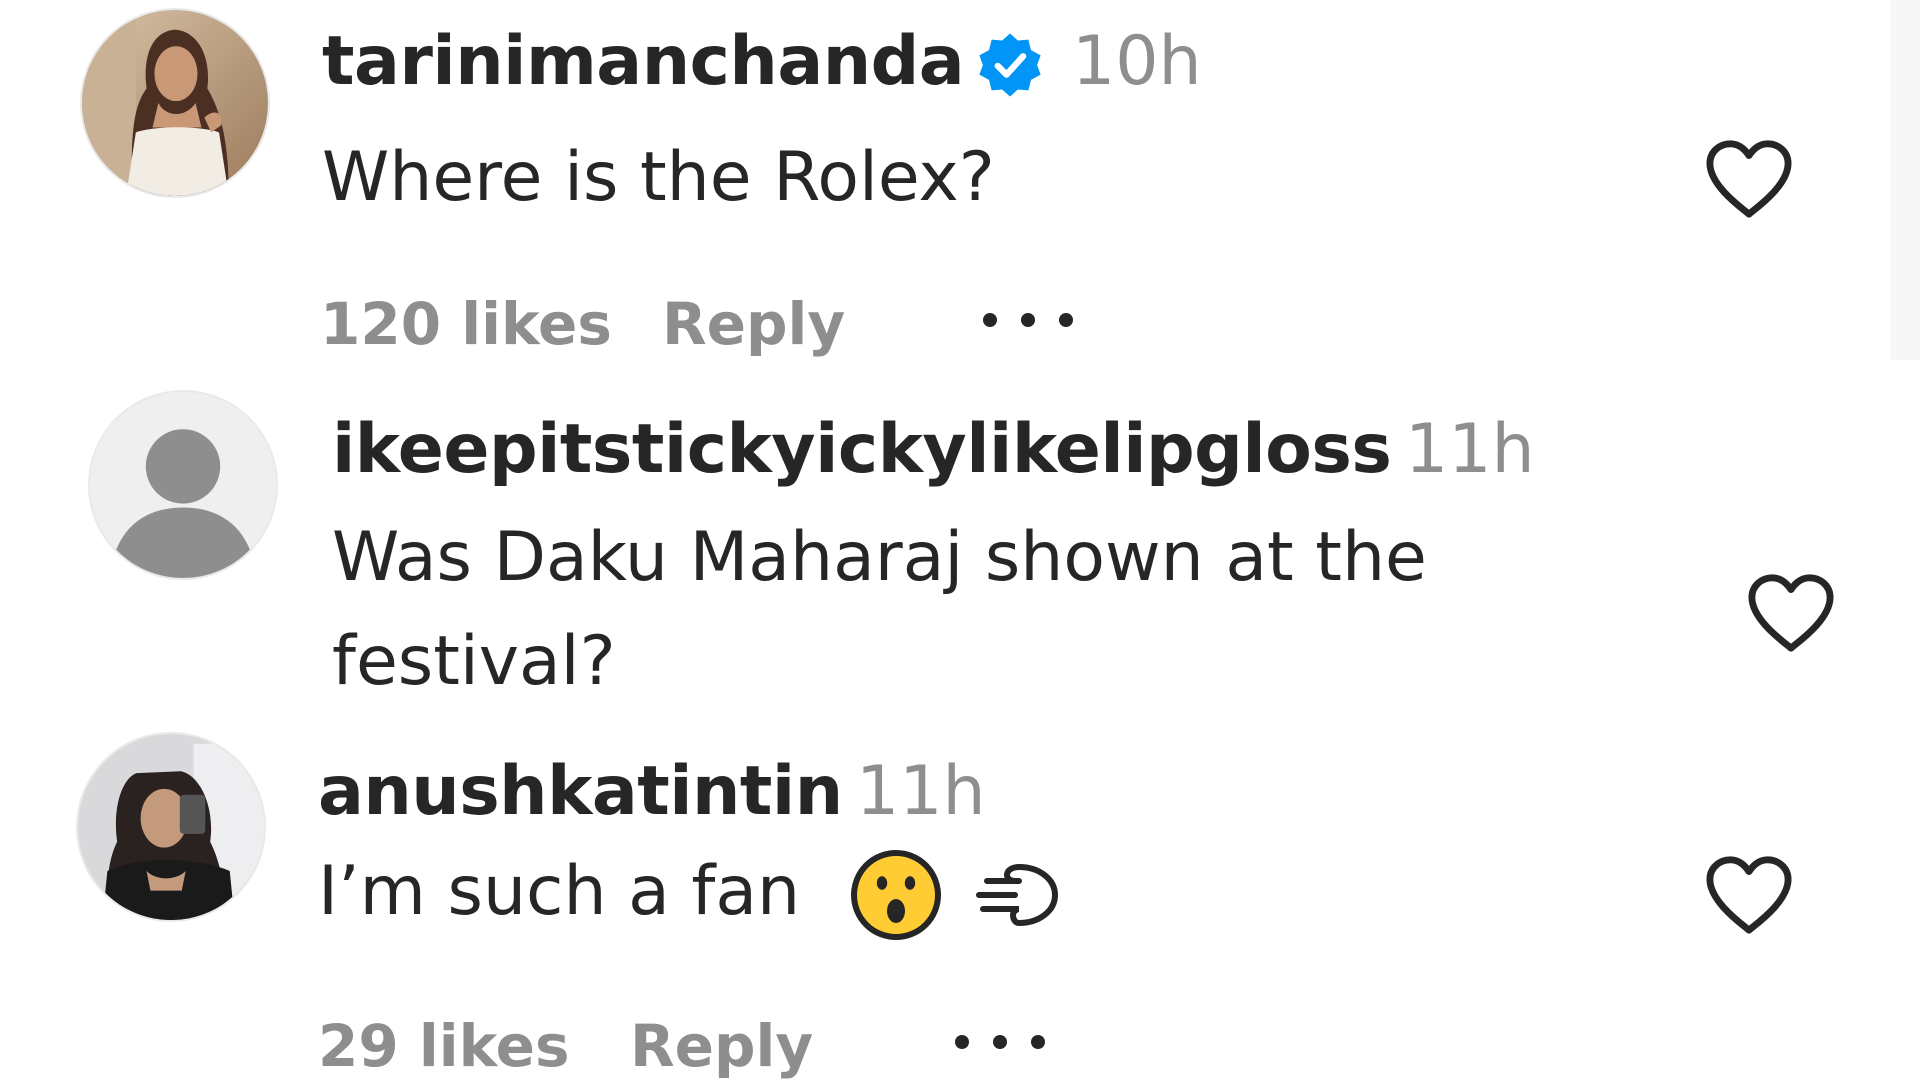  I want to click on username: anushkatintin, so click(580, 791).